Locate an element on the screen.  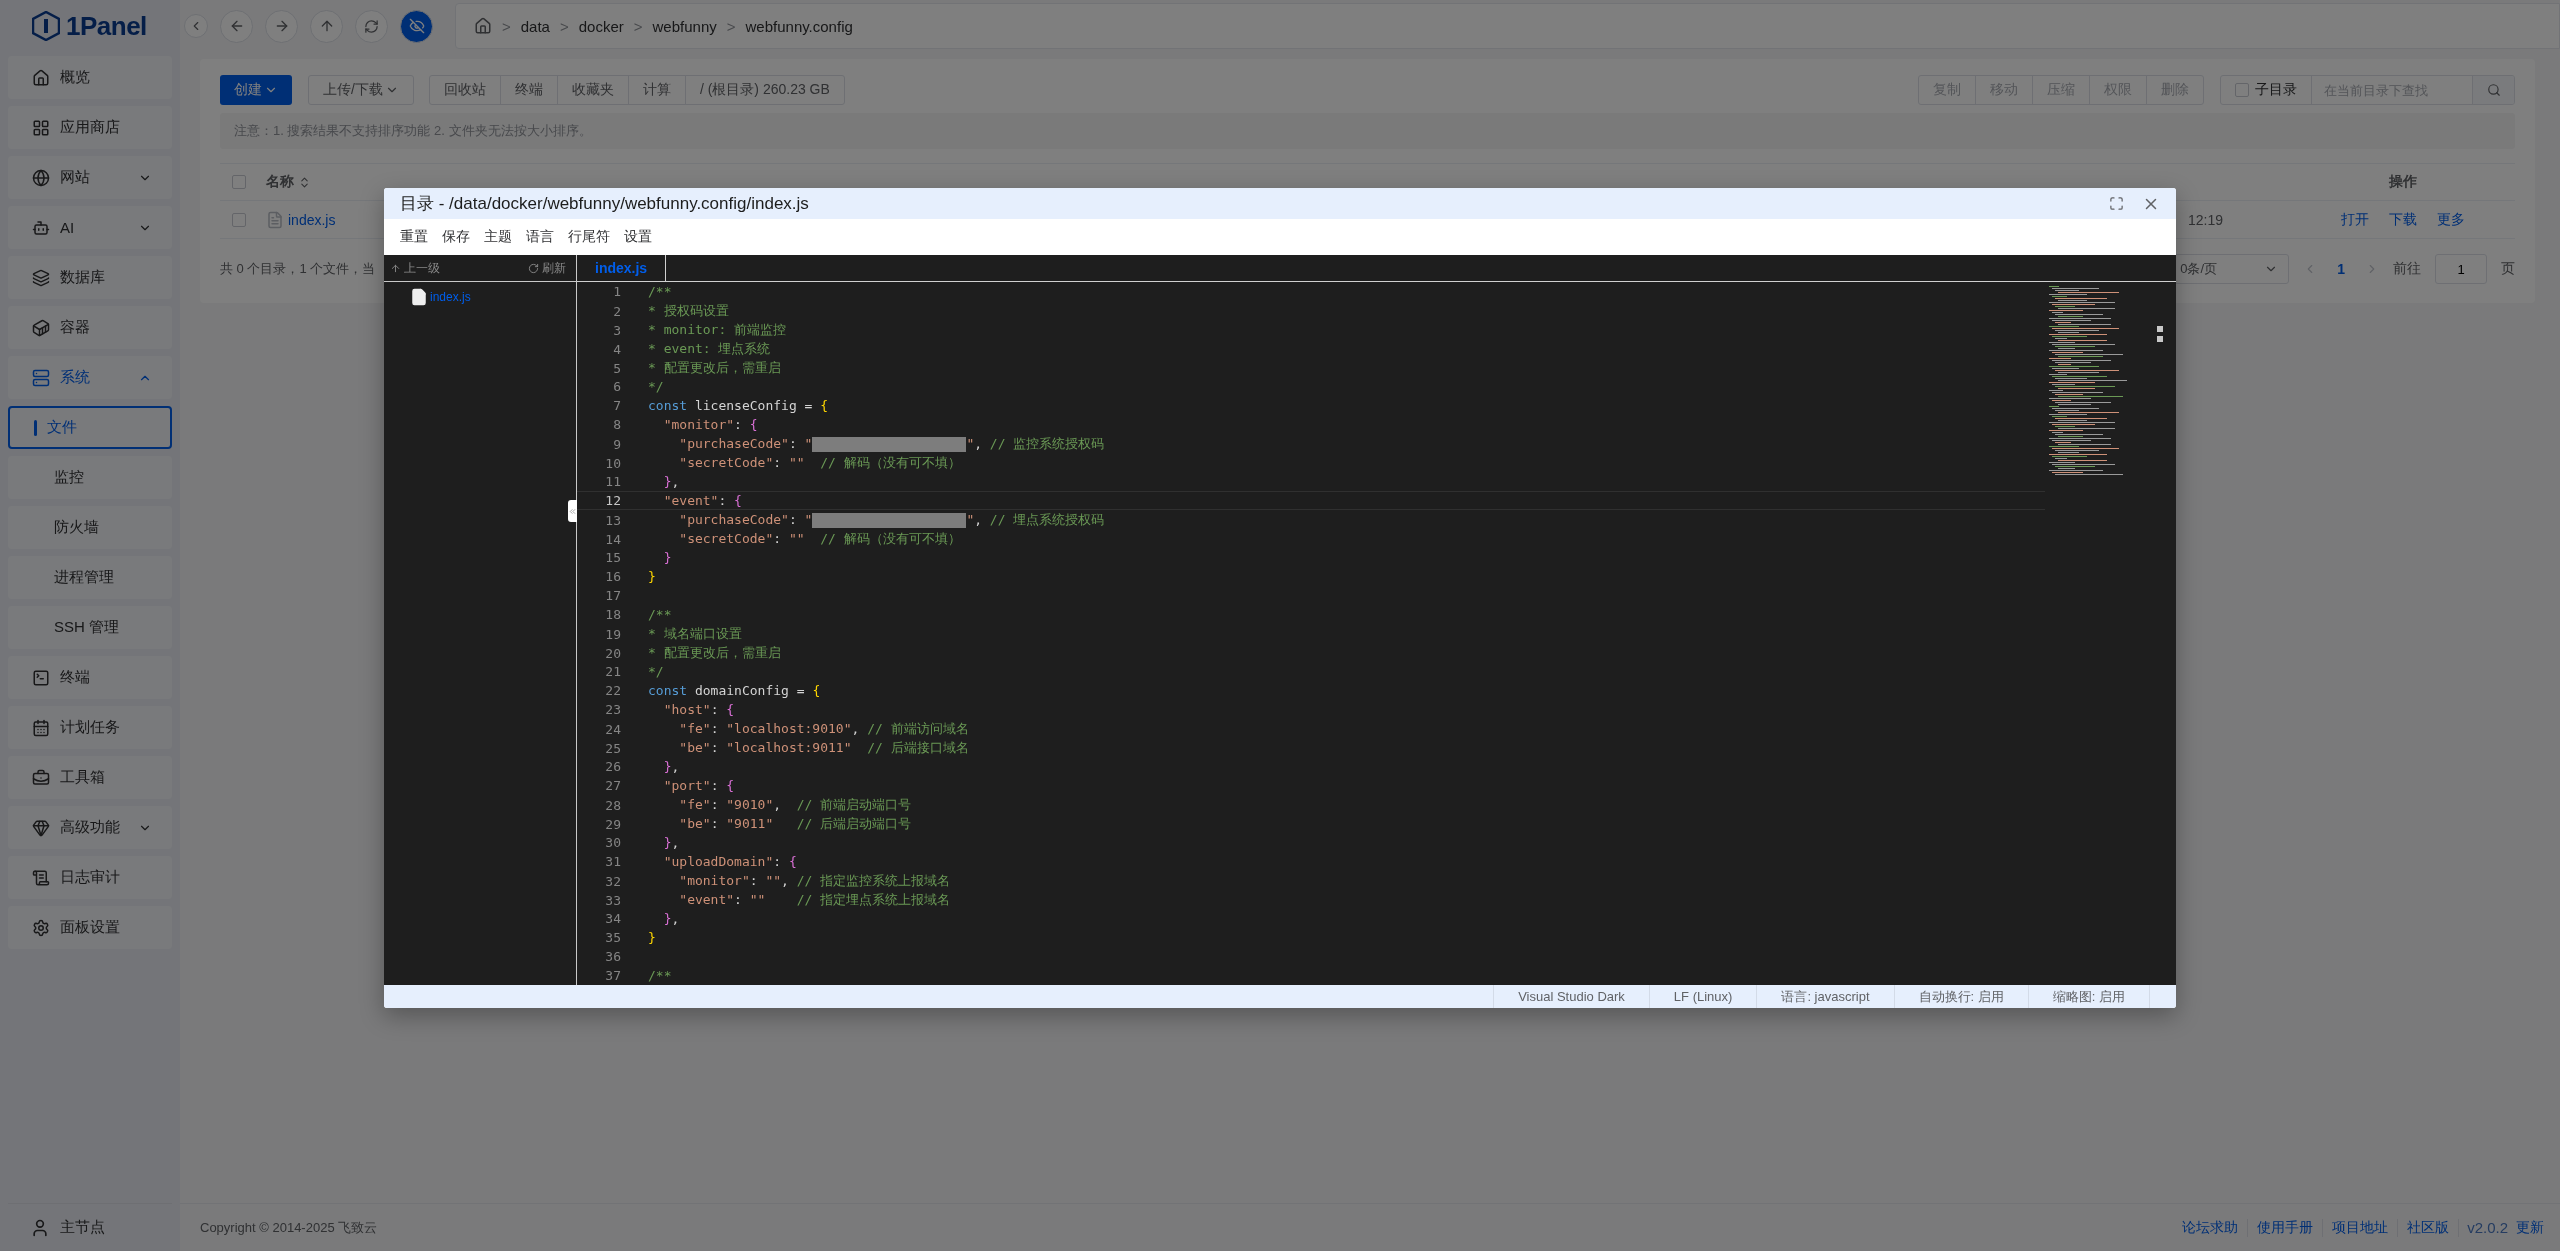
line-number: 19 is located at coordinates (612, 634).